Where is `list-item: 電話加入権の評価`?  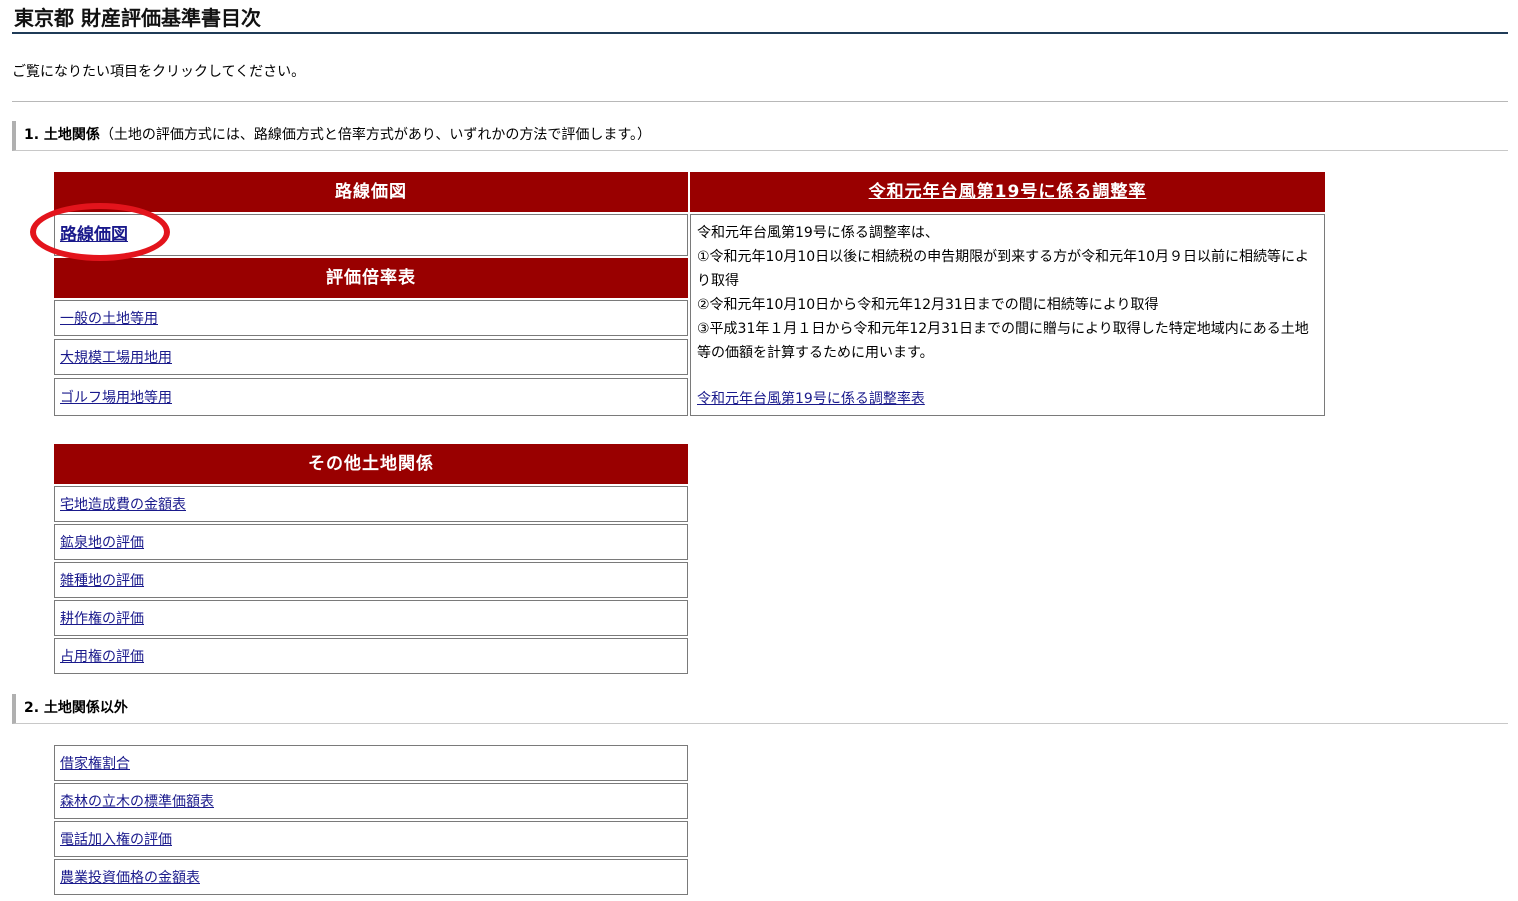 list-item: 電話加入権の評価 is located at coordinates (371, 839).